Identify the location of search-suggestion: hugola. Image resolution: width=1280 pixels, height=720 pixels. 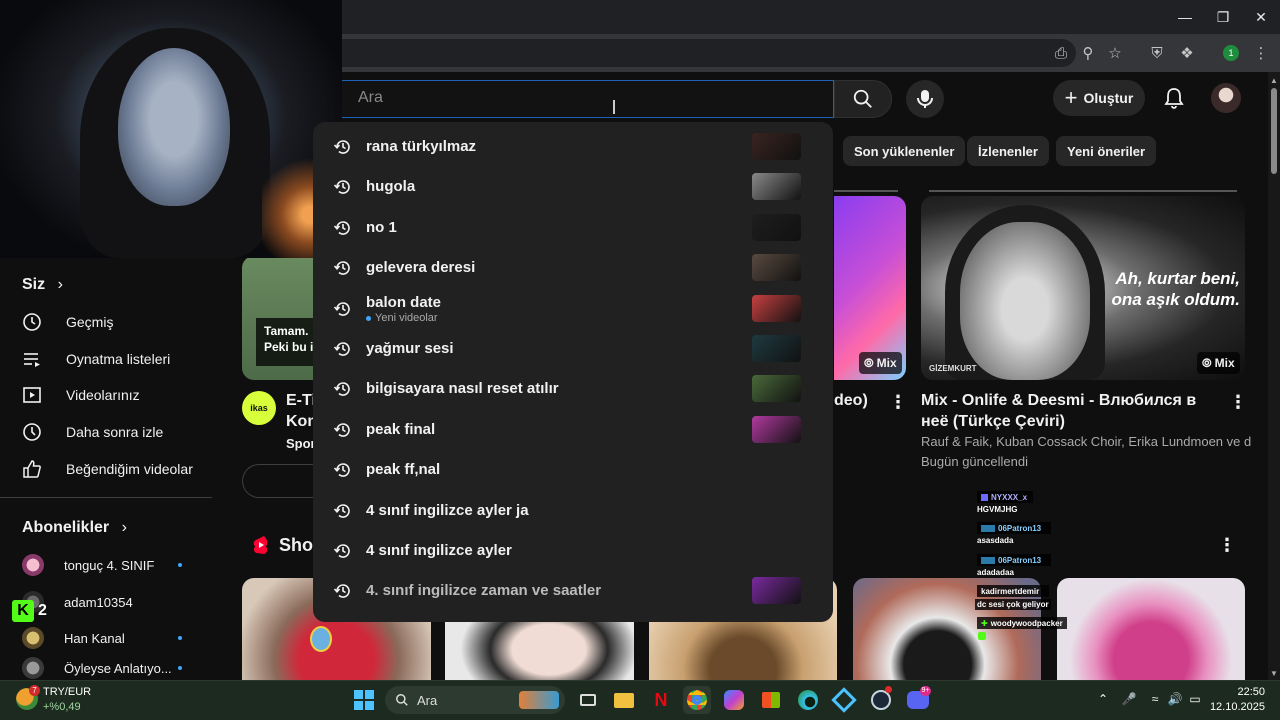
(573, 187).